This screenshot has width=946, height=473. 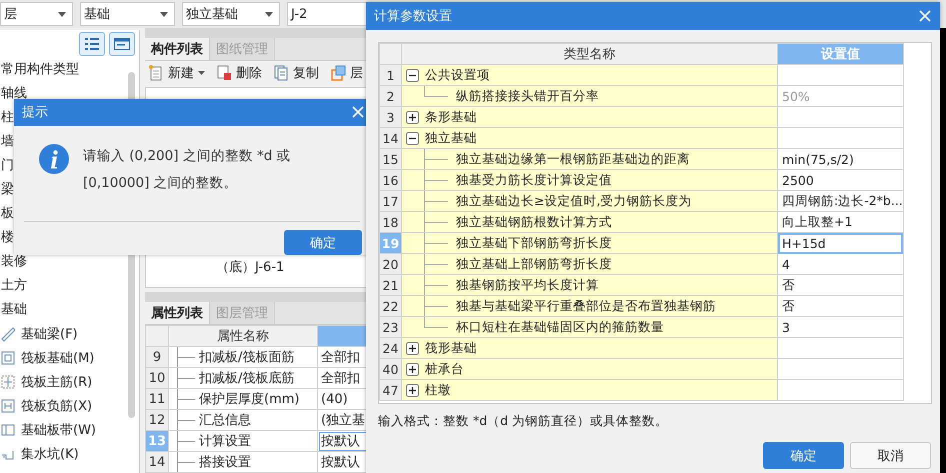 I want to click on layers-icon, so click(x=338, y=72).